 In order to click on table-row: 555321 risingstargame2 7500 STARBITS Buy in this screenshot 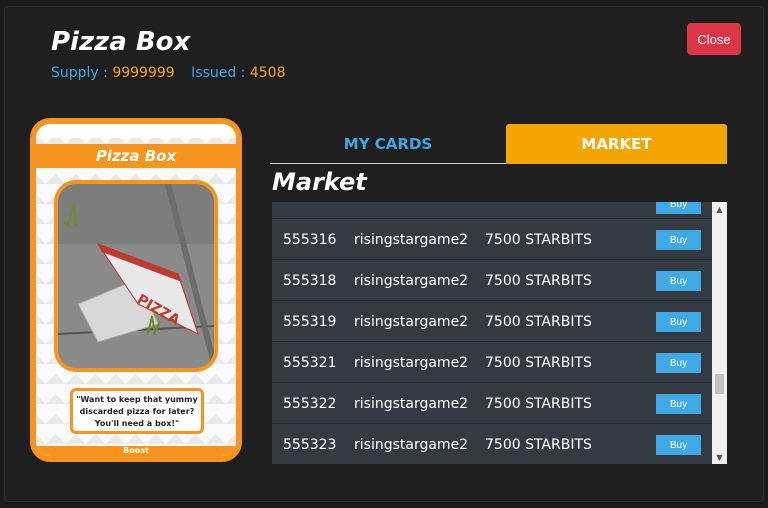, I will do `click(492, 362)`.